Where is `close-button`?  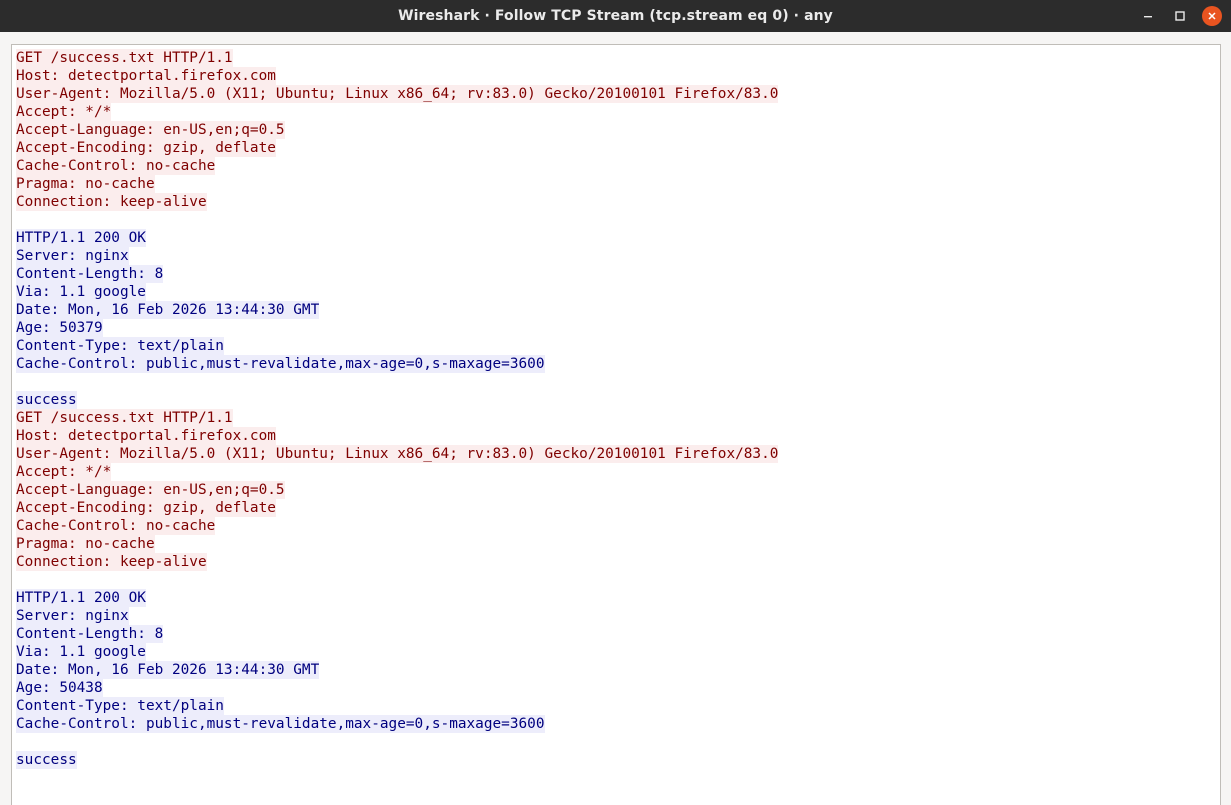 close-button is located at coordinates (1212, 16).